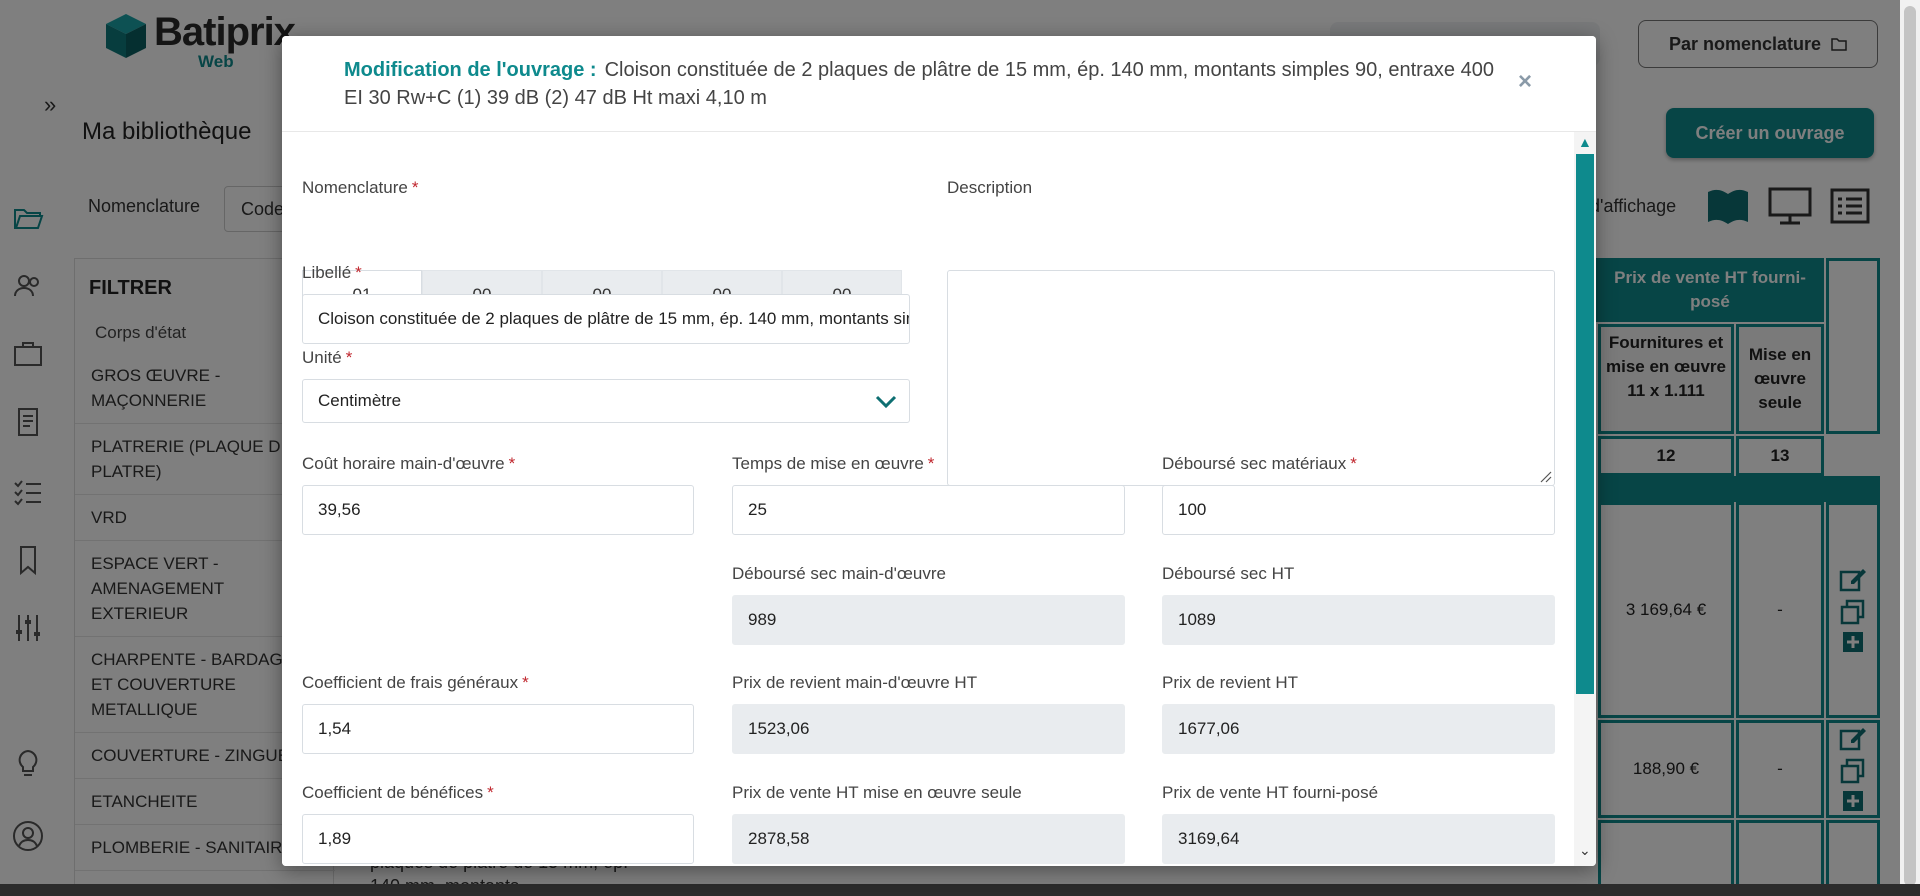  I want to click on prix-revient-mo-value: 1523,06, so click(928, 729).